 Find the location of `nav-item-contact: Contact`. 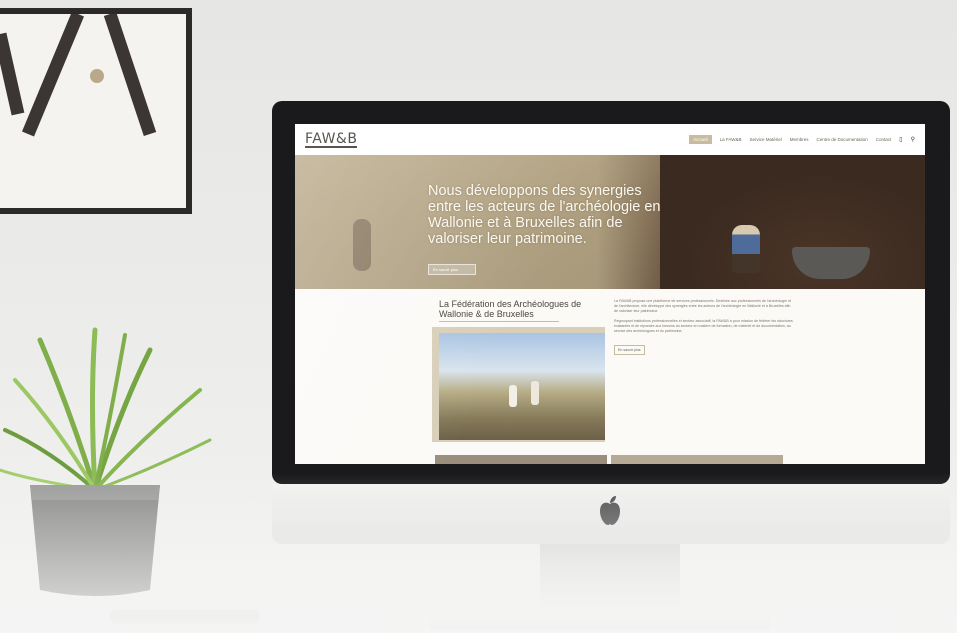

nav-item-contact: Contact is located at coordinates (884, 139).